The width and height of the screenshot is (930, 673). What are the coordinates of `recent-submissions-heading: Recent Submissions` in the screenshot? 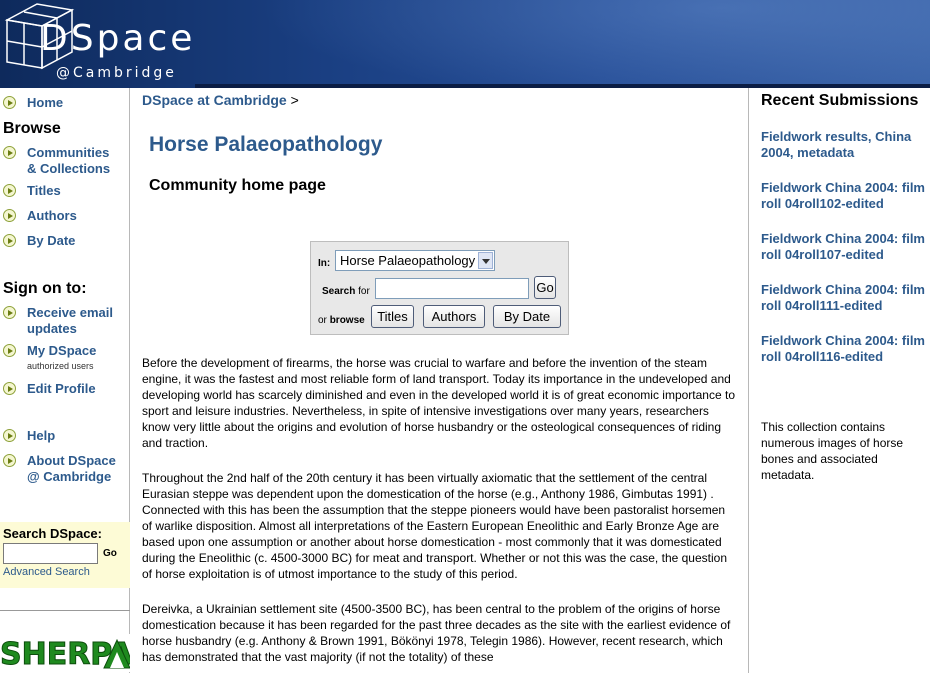 It's located at (840, 100).